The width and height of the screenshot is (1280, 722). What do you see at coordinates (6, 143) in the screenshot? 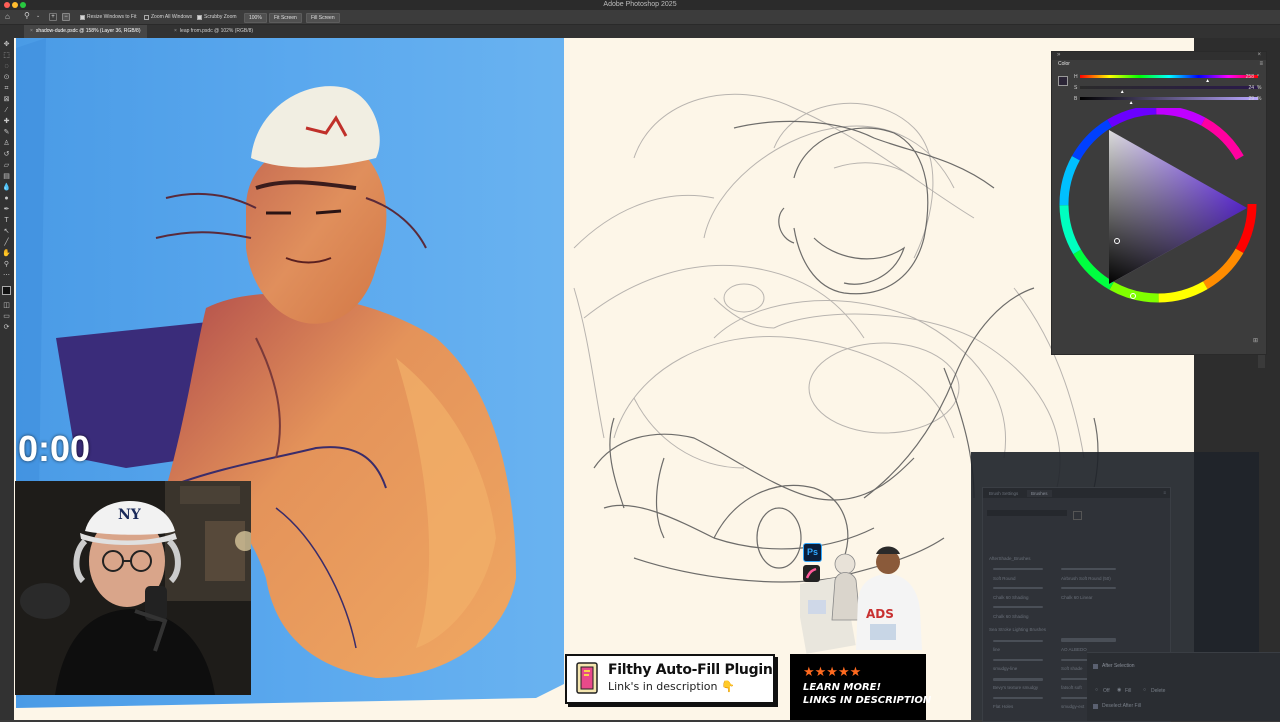
I see `stamp-tool-icon: ♙` at bounding box center [6, 143].